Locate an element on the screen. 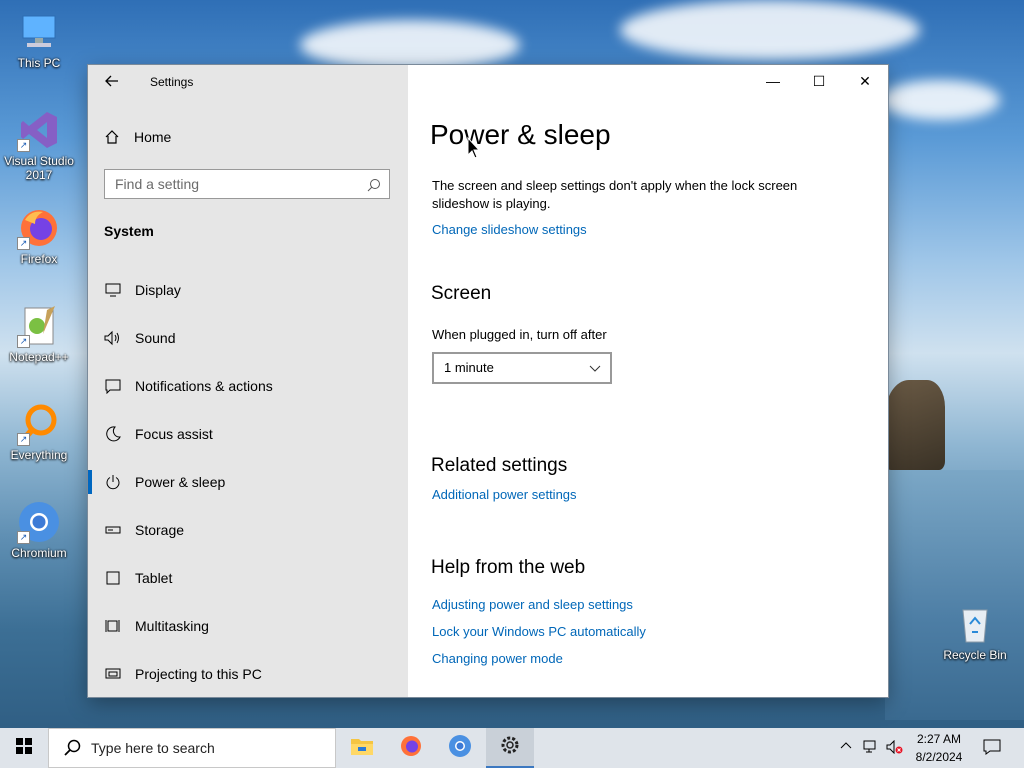 The image size is (1024, 768). firefox-icon is located at coordinates (411, 748).